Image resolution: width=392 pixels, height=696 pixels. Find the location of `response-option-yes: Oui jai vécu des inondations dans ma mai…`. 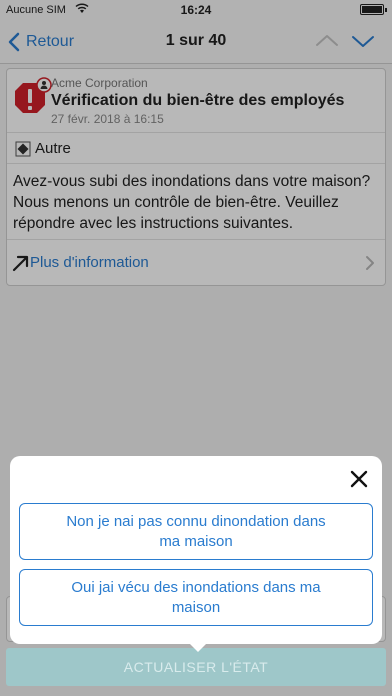

response-option-yes: Oui jai vécu des inondations dans ma mai… is located at coordinates (196, 597).